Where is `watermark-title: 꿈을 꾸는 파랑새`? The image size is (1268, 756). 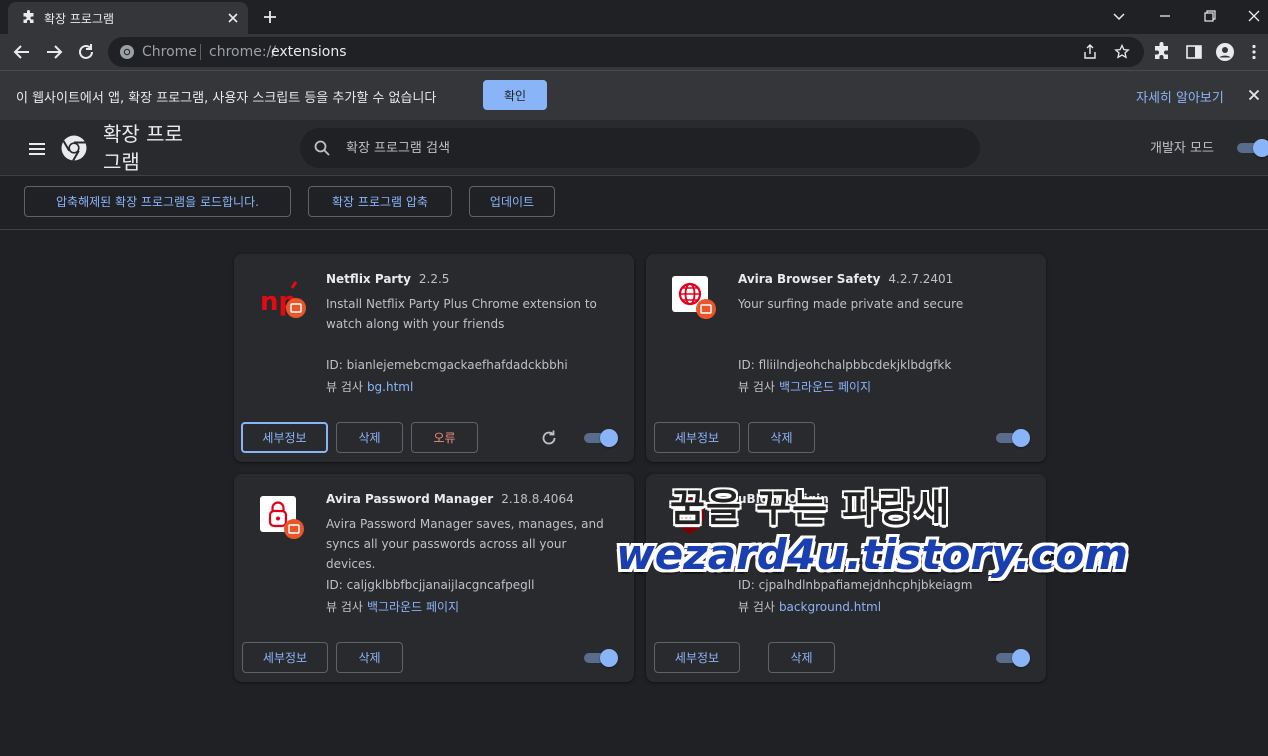 watermark-title: 꿈을 꾸는 파랑새 is located at coordinates (810, 508).